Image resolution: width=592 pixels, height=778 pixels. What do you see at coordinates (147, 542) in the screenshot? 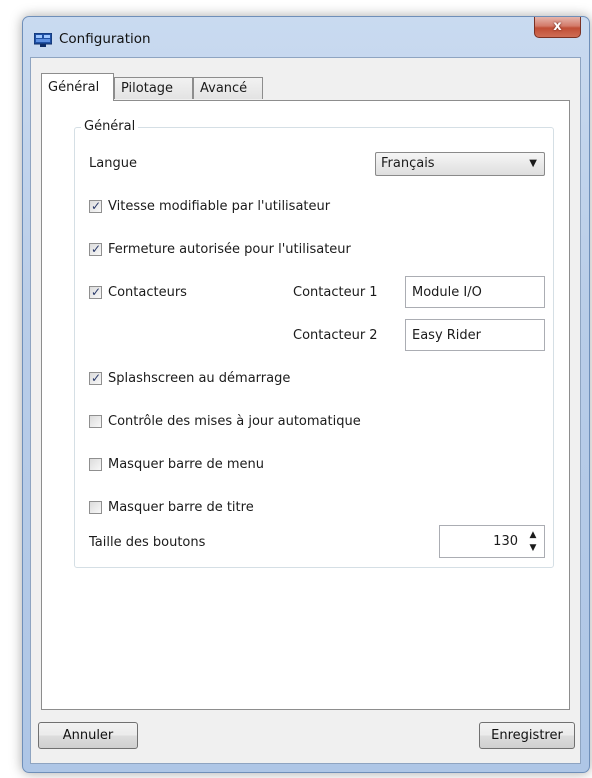
I see `button-size-label: Taille des boutons` at bounding box center [147, 542].